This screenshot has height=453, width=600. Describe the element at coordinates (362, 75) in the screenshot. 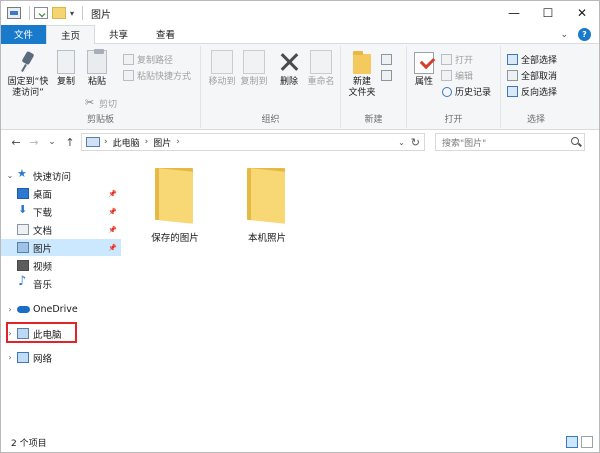

I see `new-folder-button: 新建 文件夹` at that location.